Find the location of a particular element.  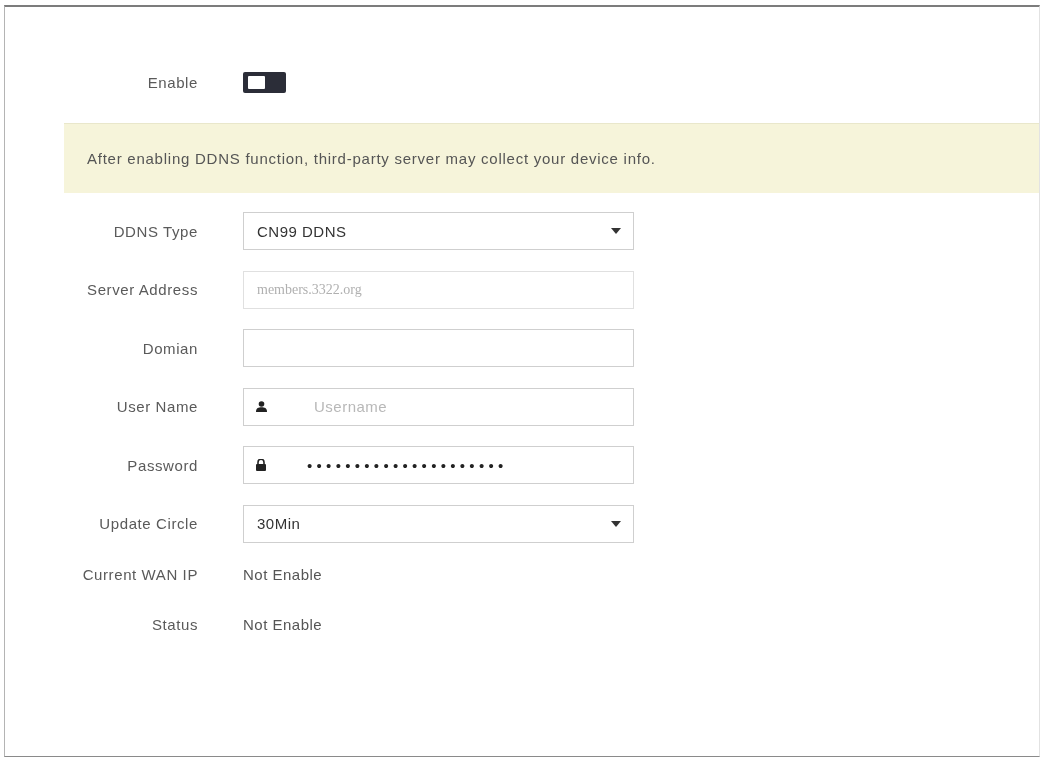

field-label: Server Address is located at coordinates (142, 290).